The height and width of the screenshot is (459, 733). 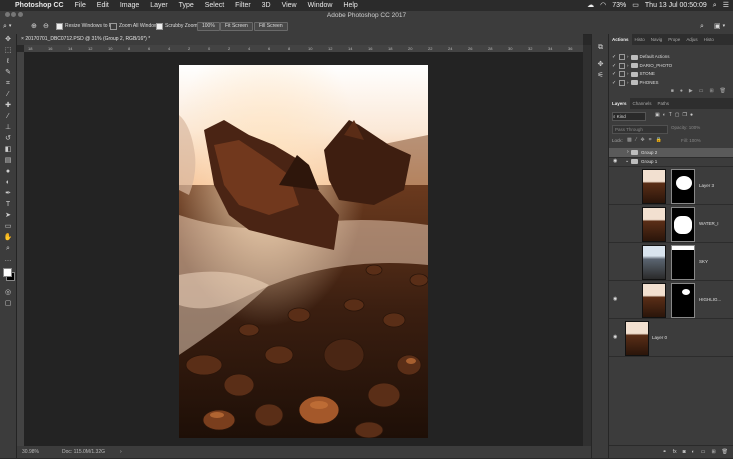 I want to click on opacity-control: Opacity: 100%, so click(x=685, y=127).